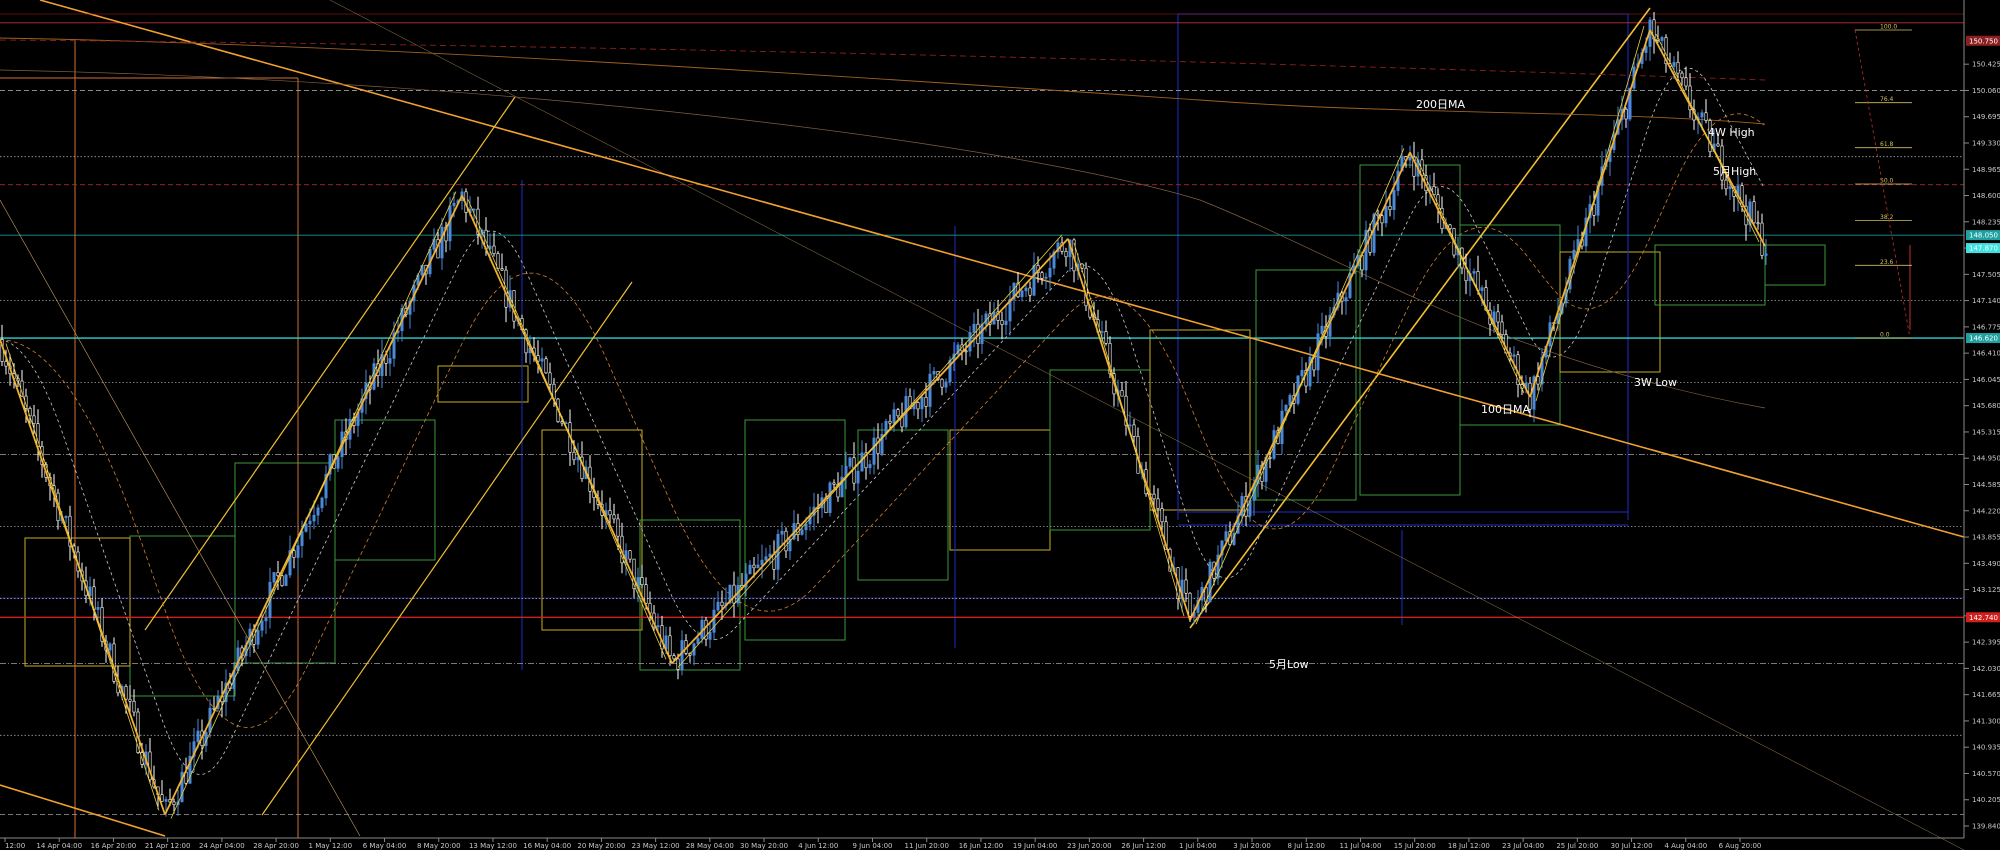 The height and width of the screenshot is (850, 2000). What do you see at coordinates (1885, 335) in the screenshot?
I see `fib-level-label: 0.0` at bounding box center [1885, 335].